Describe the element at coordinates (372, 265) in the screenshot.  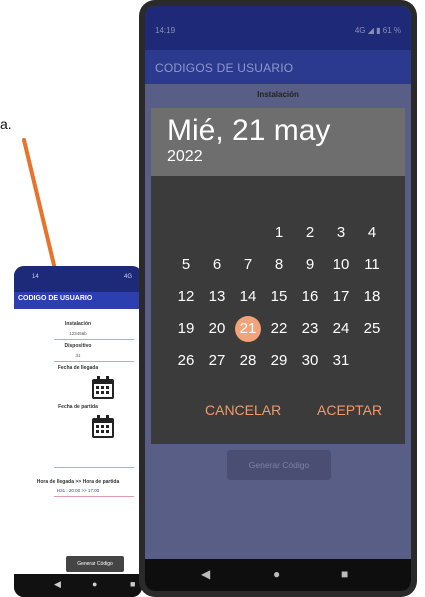
I see `calendar-day: 11` at that location.